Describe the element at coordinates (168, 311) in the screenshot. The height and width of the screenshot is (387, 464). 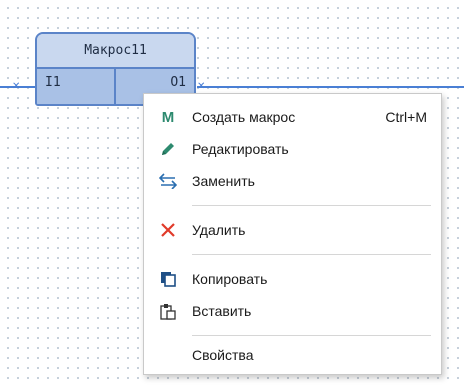
I see `paste-icon` at that location.